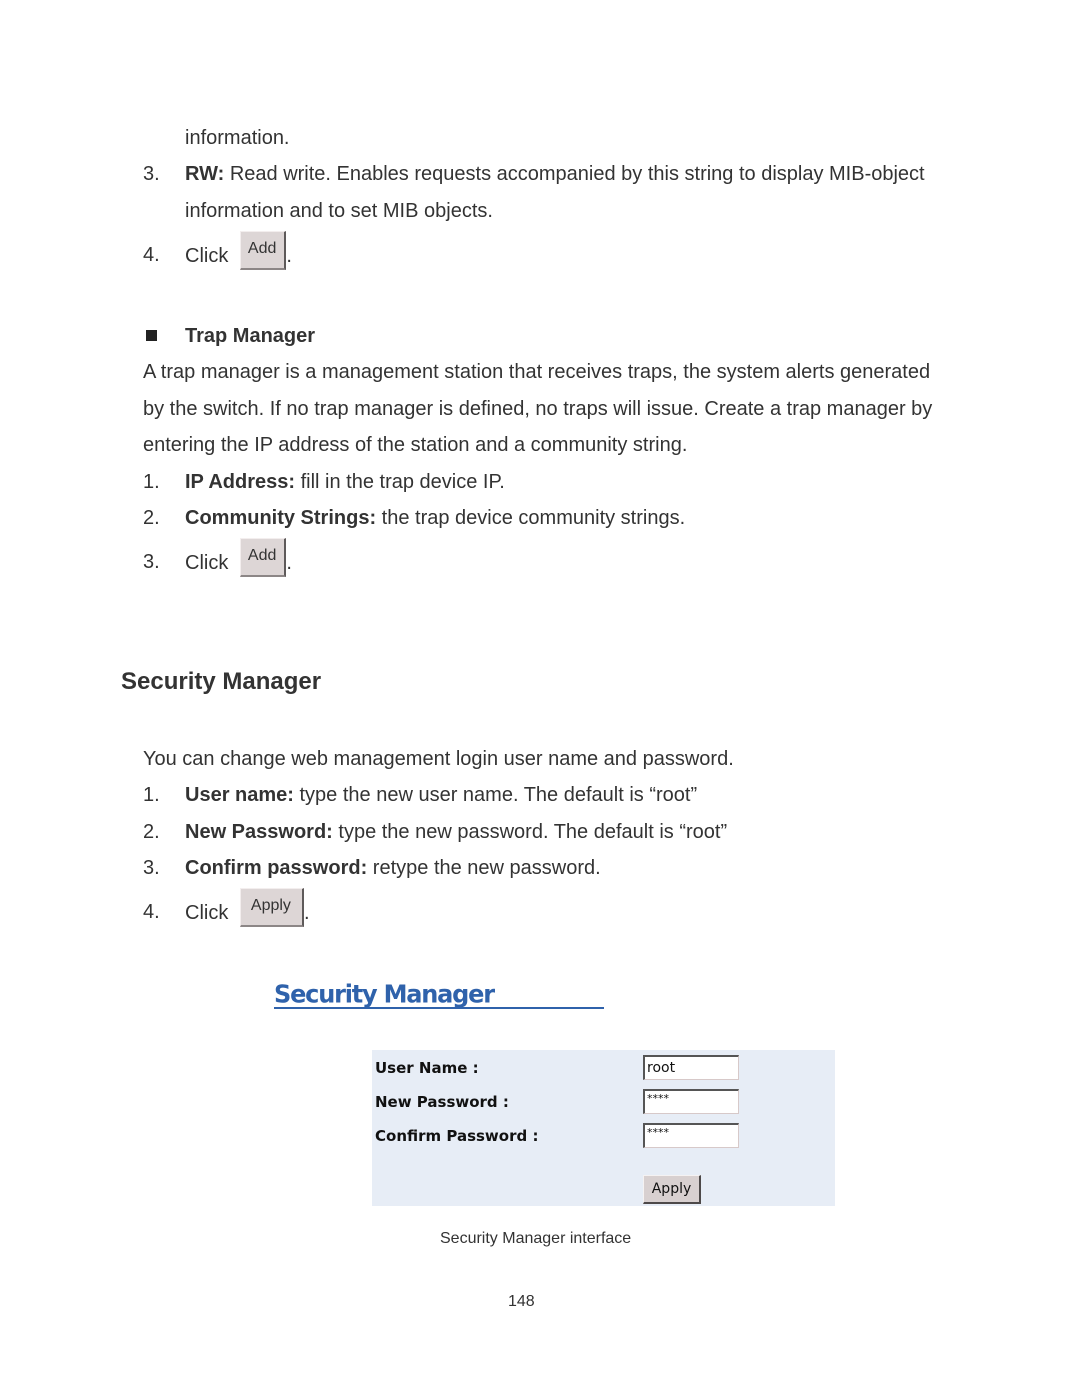 The width and height of the screenshot is (1080, 1397). What do you see at coordinates (484, 868) in the screenshot?
I see `item-text: retype the new password.` at bounding box center [484, 868].